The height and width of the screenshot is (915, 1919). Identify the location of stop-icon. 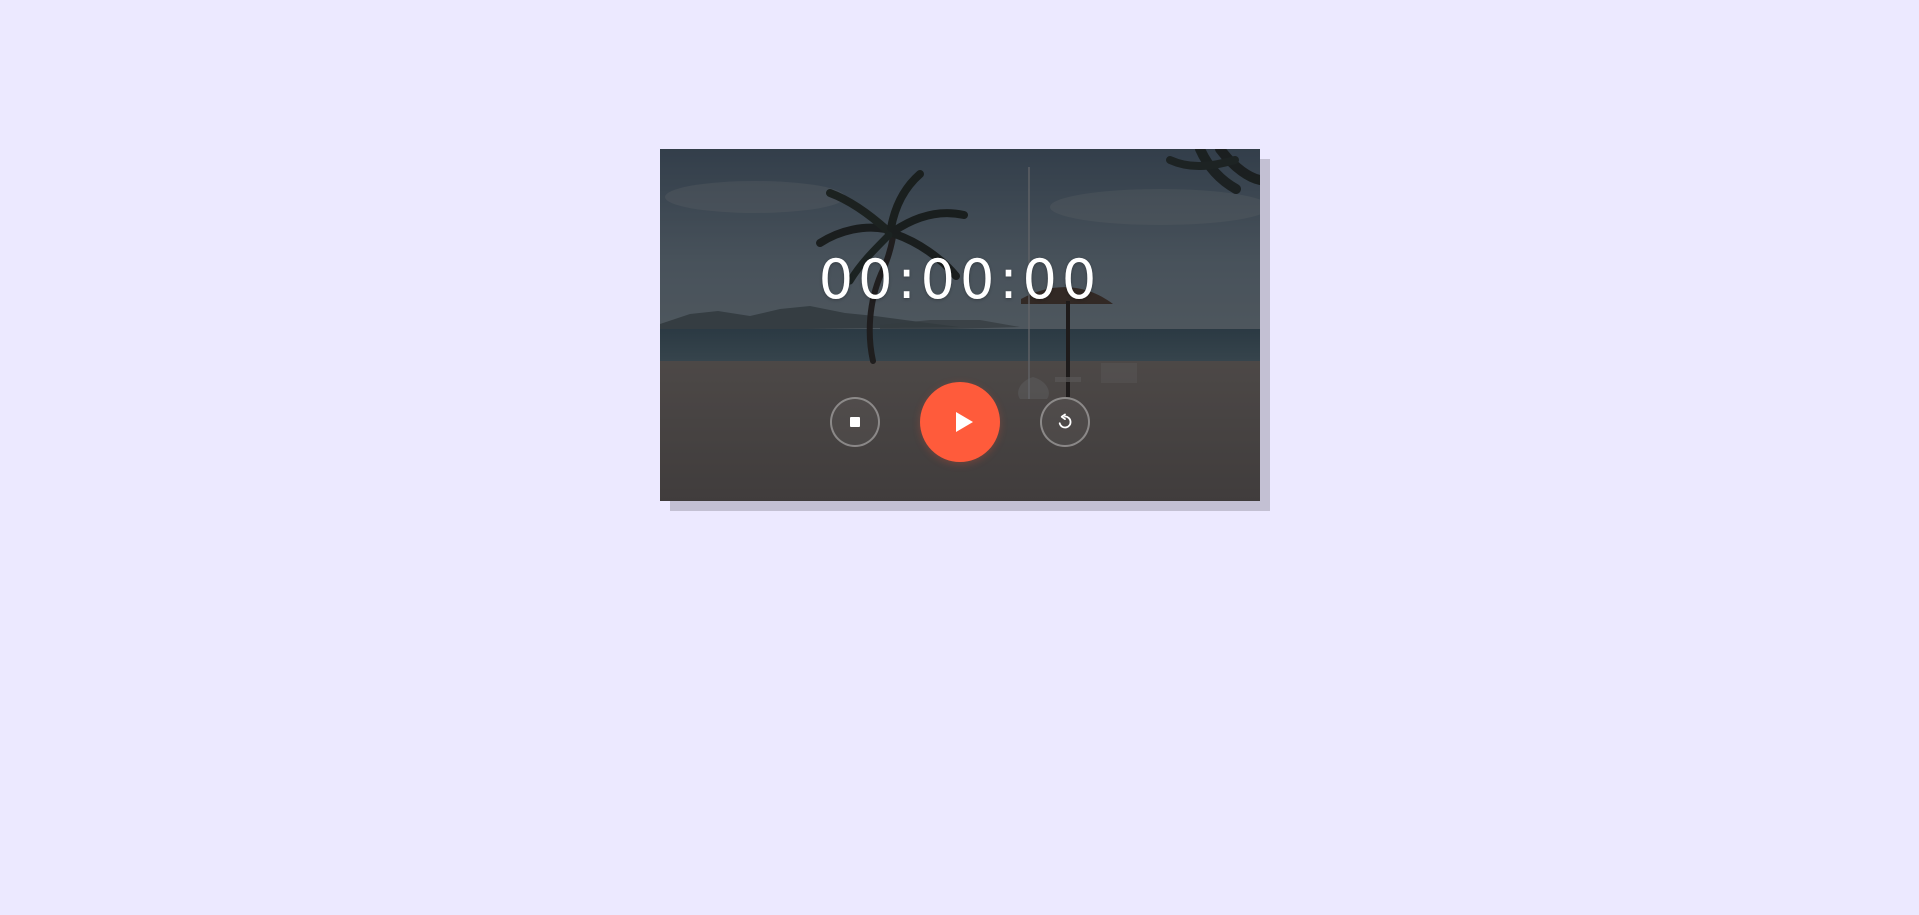
(855, 422).